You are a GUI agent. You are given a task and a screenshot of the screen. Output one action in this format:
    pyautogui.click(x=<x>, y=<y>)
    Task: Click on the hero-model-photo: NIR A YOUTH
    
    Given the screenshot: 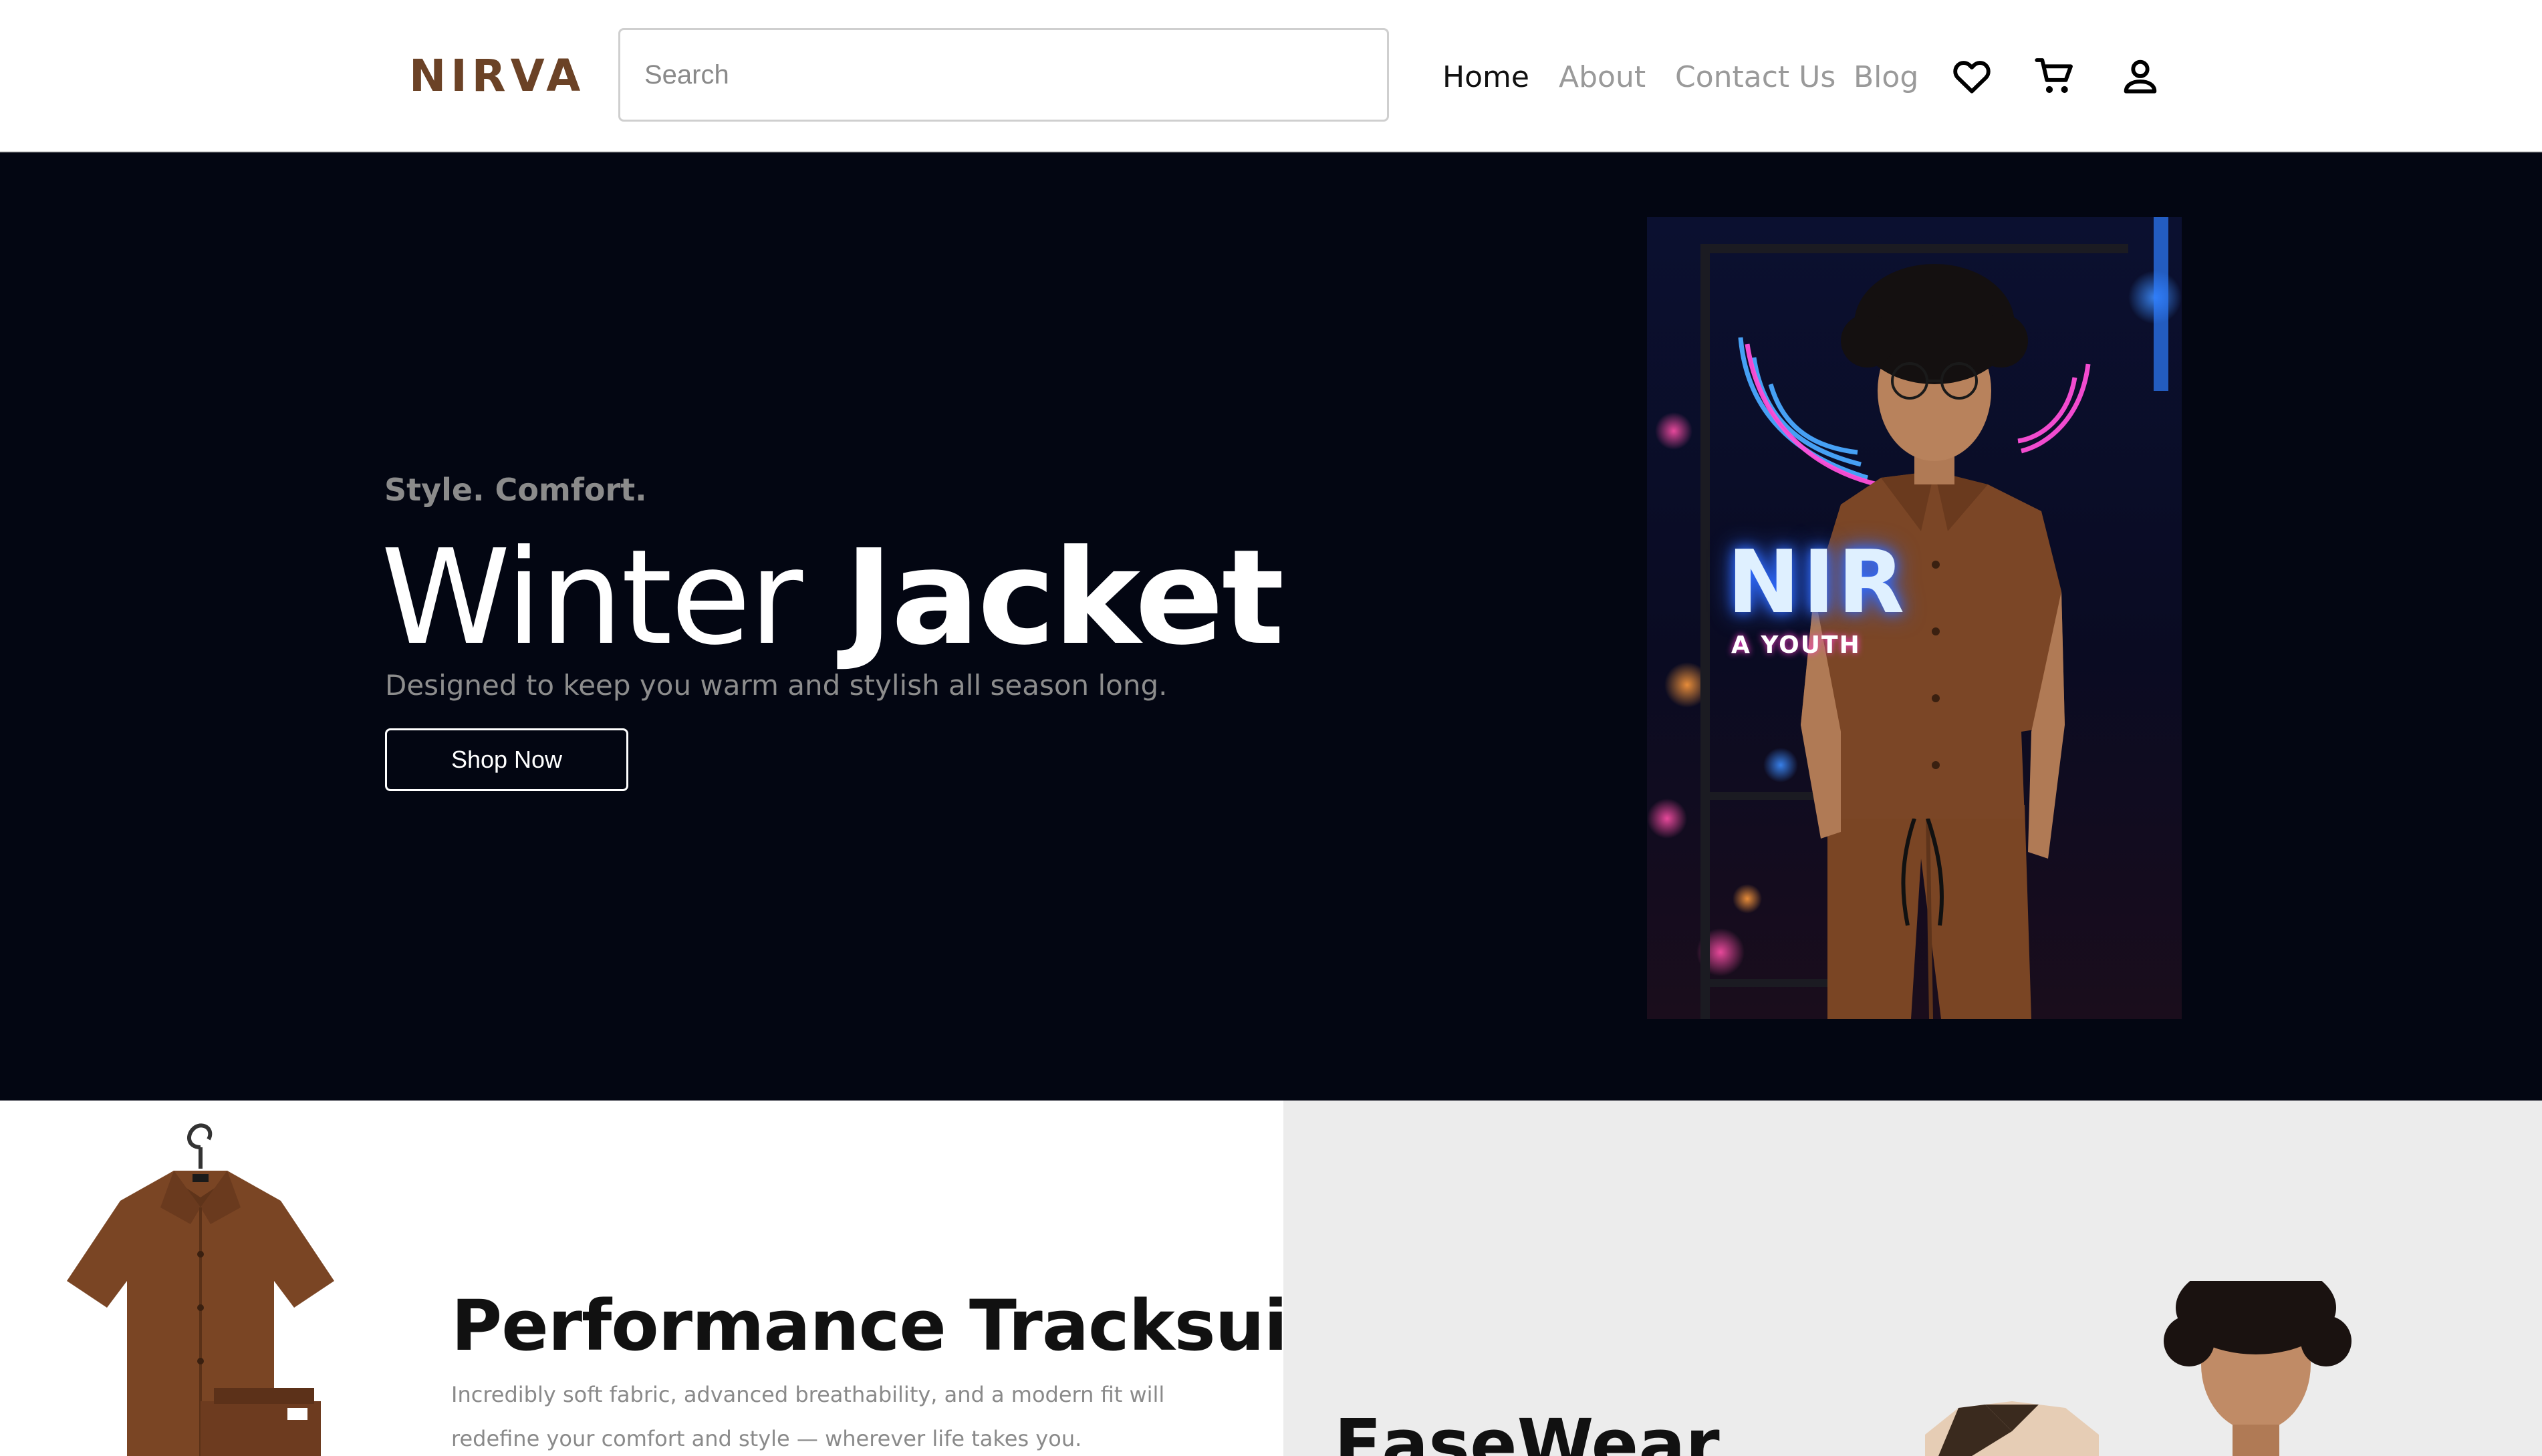 What is the action you would take?
    pyautogui.click(x=1915, y=618)
    